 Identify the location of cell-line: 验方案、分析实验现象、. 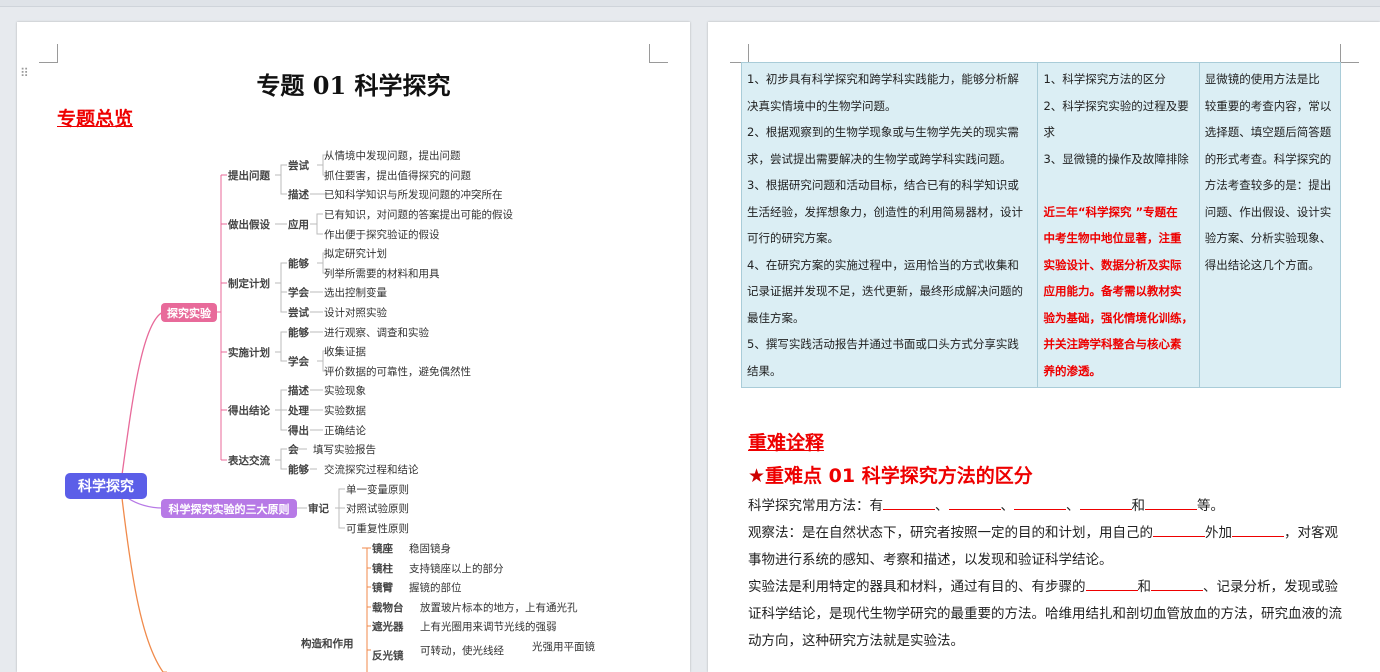
(1268, 238).